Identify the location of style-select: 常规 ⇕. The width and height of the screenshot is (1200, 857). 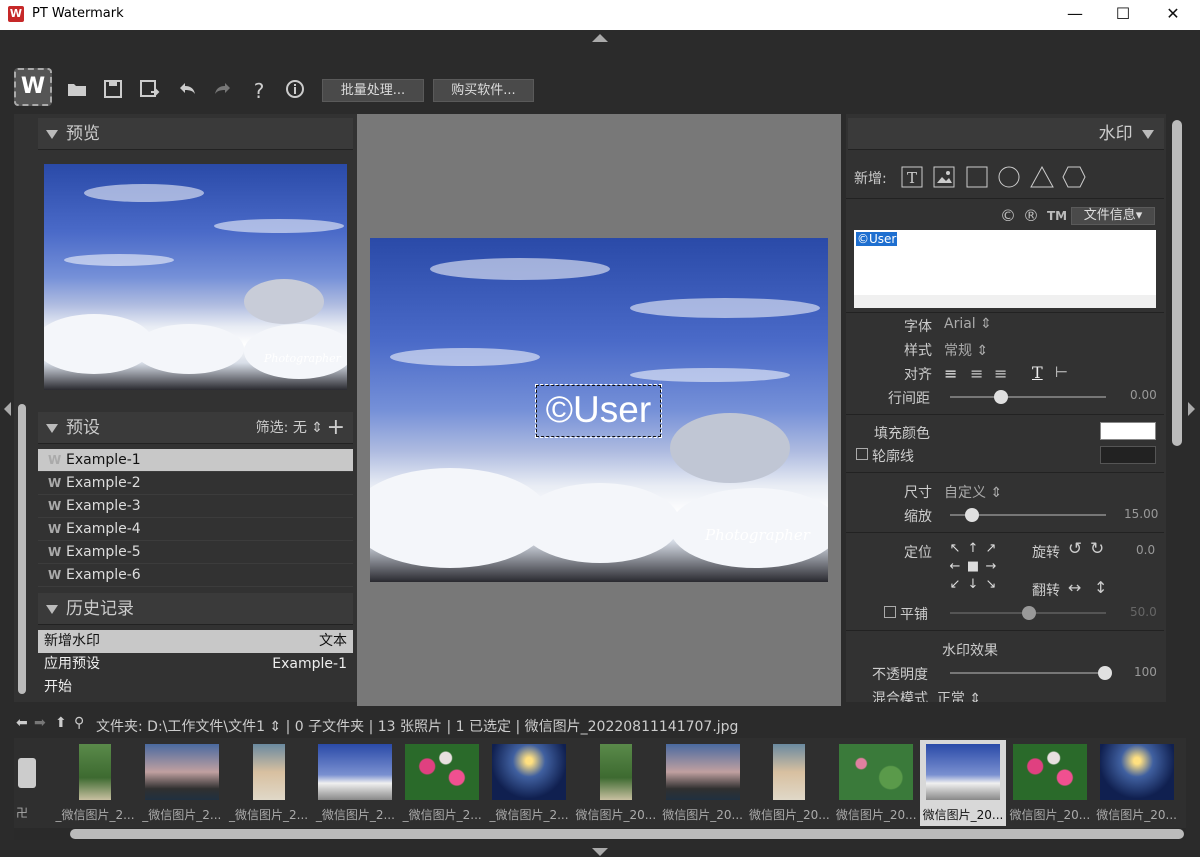
(966, 350).